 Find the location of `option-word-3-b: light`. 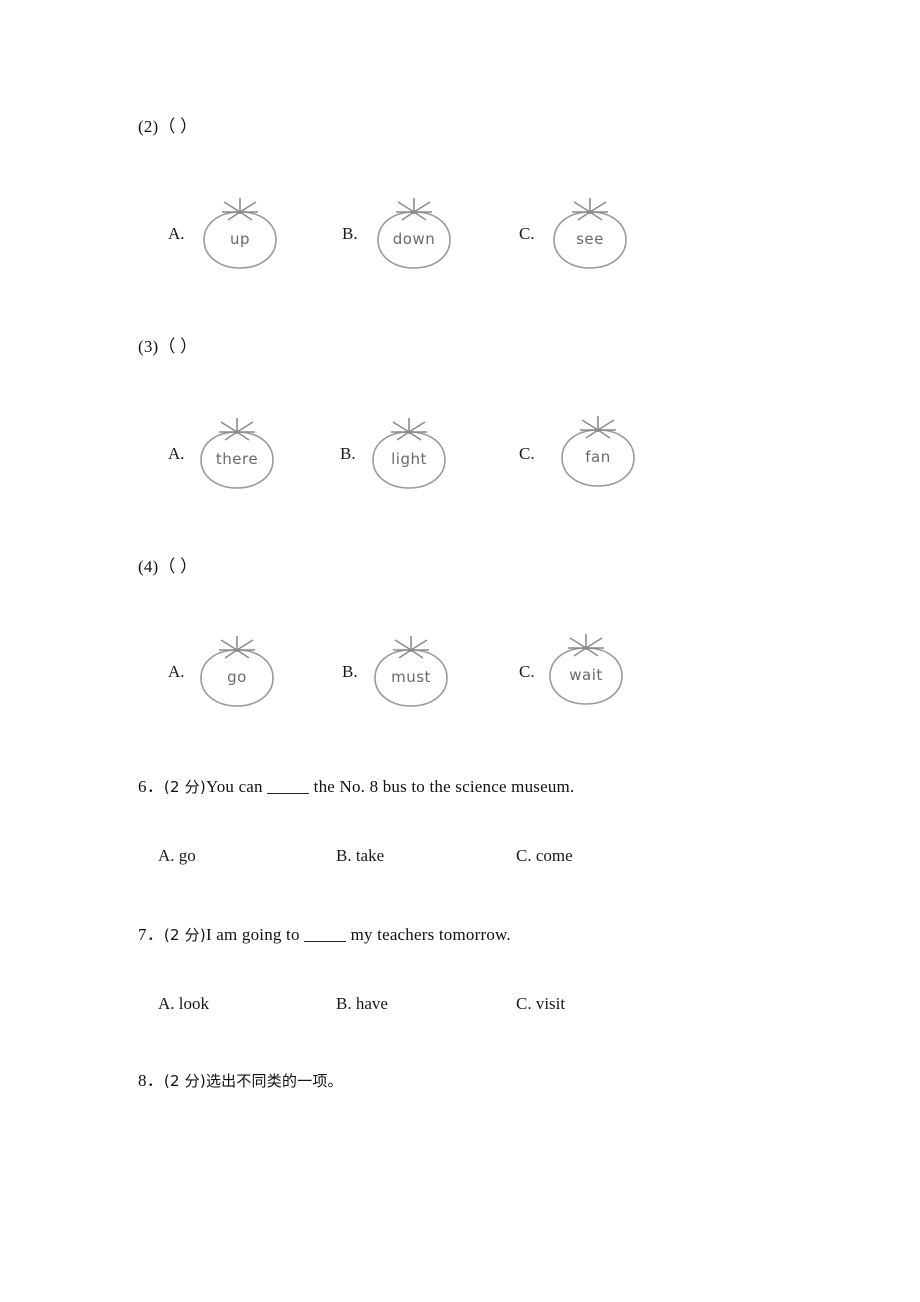

option-word-3-b: light is located at coordinates (409, 459).